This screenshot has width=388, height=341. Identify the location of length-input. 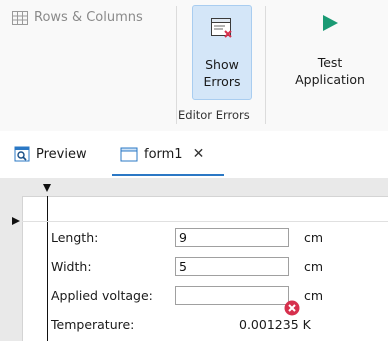
(232, 237).